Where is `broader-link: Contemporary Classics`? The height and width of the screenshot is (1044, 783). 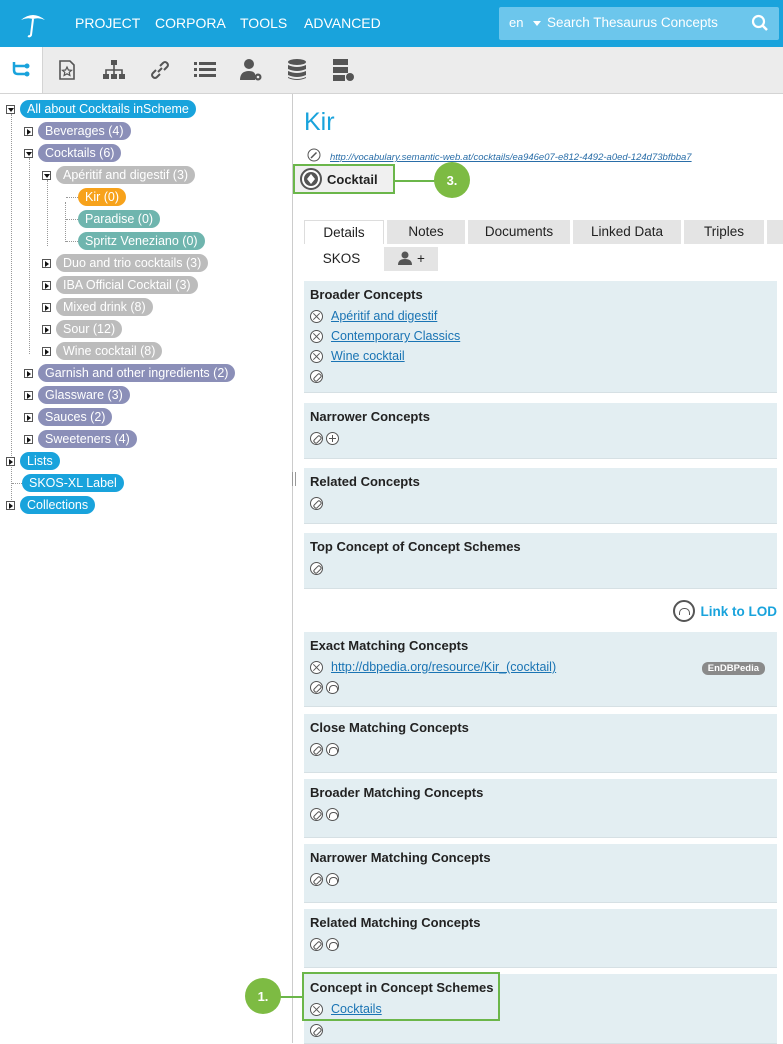
broader-link: Contemporary Classics is located at coordinates (395, 336).